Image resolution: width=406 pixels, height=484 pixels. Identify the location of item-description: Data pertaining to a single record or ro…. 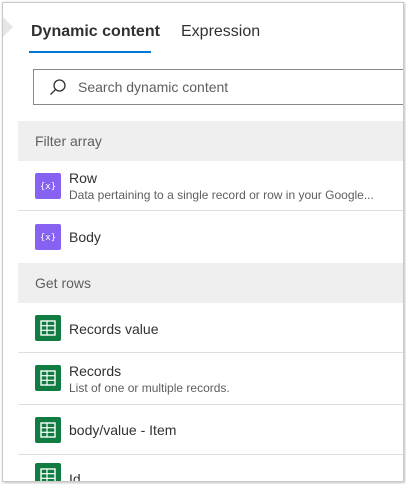
(221, 195).